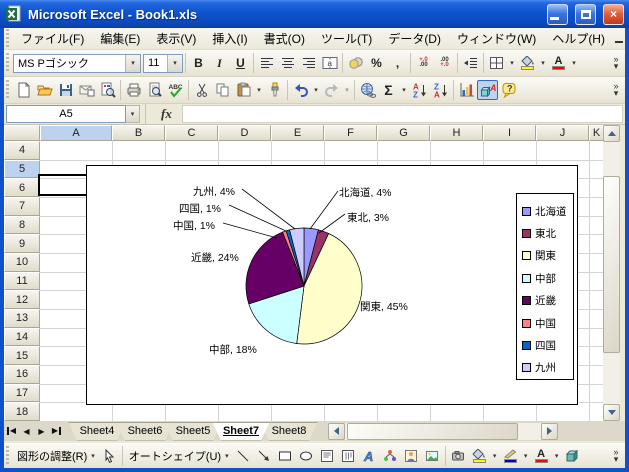 This screenshot has width=629, height=472. What do you see at coordinates (241, 431) in the screenshot?
I see `sheet-tab-sheet7: Sheet7` at bounding box center [241, 431].